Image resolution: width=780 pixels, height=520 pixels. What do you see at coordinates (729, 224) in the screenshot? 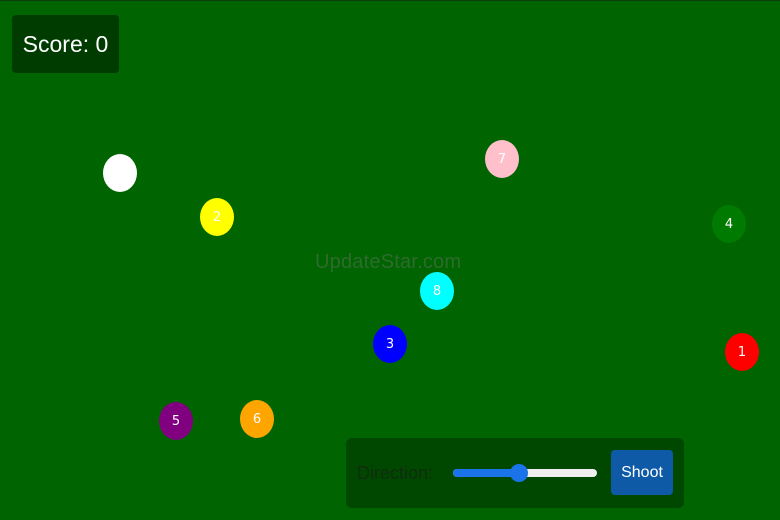
I see `ball-4: 4` at bounding box center [729, 224].